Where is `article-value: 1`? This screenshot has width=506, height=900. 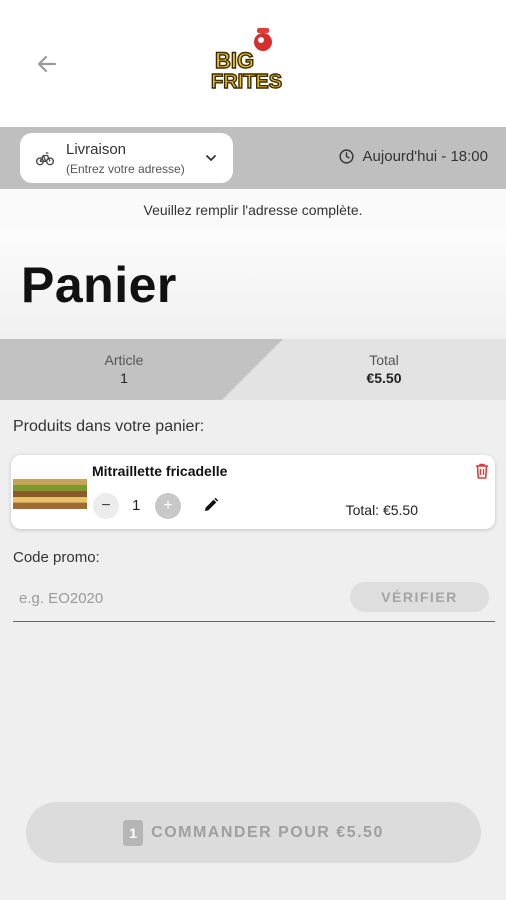 article-value: 1 is located at coordinates (124, 378).